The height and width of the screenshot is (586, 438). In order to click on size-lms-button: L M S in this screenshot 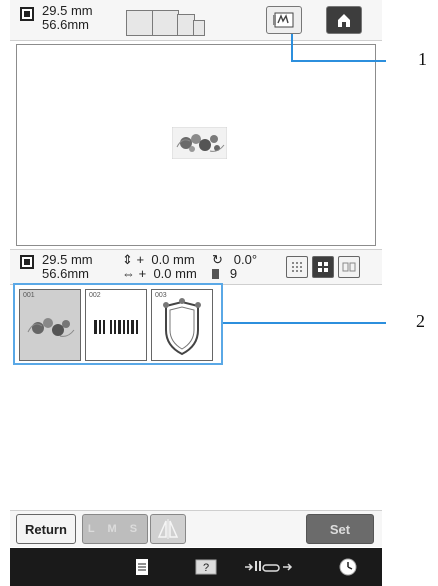, I will do `click(115, 529)`.